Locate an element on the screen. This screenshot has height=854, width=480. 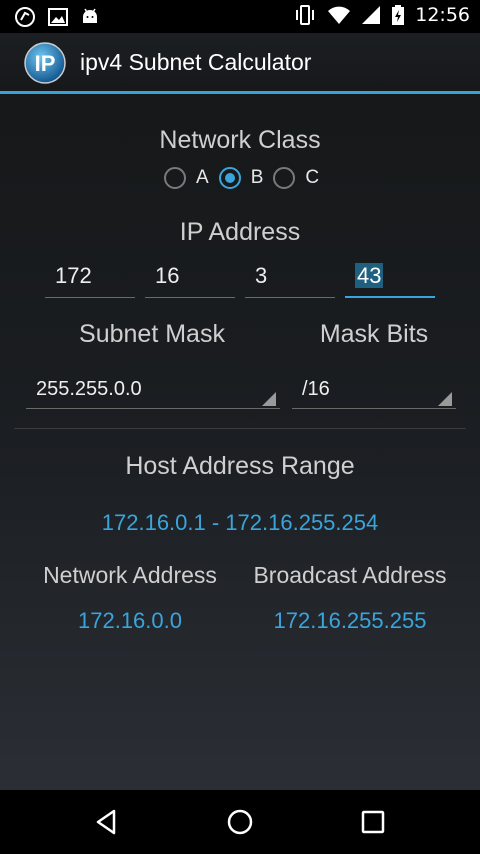
network-class-label: Network Class is located at coordinates (240, 140).